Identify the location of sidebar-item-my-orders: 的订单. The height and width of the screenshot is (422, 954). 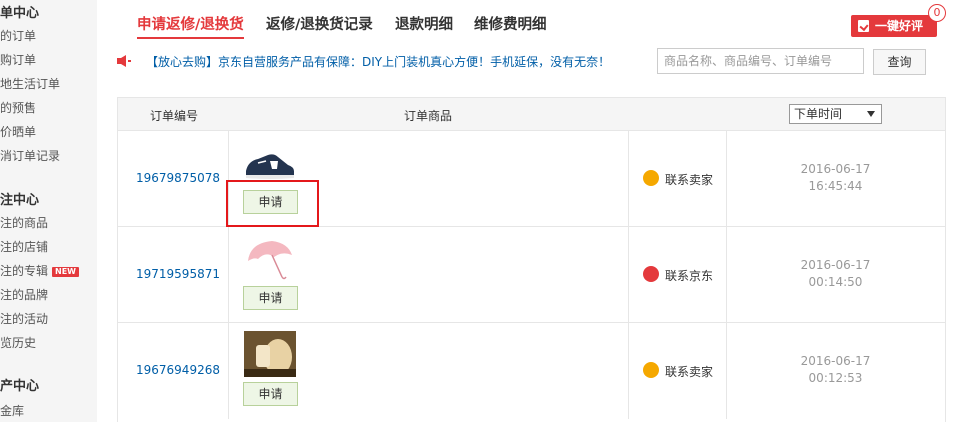
(18, 35).